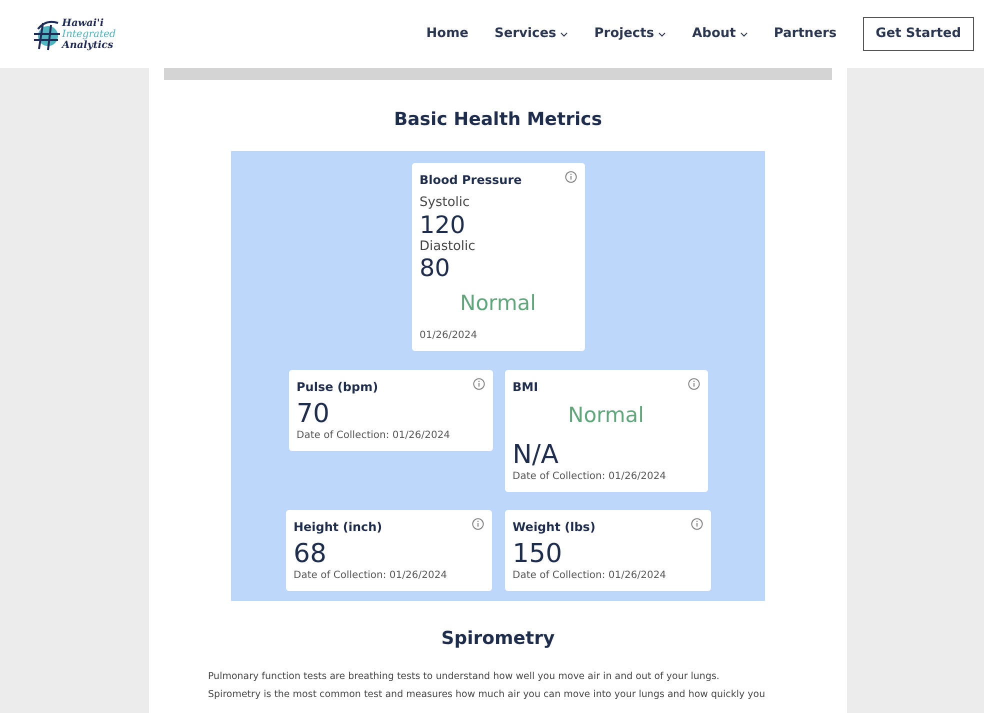 This screenshot has width=984, height=713. I want to click on section-heading: Spirometry, so click(498, 639).